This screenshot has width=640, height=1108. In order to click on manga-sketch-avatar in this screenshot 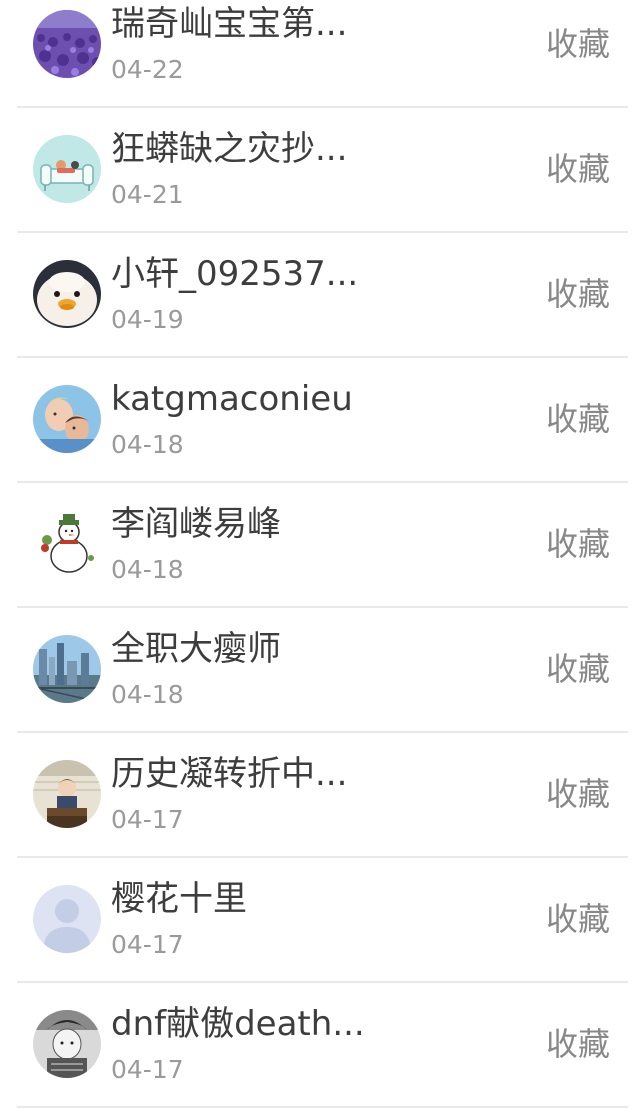, I will do `click(67, 1044)`.